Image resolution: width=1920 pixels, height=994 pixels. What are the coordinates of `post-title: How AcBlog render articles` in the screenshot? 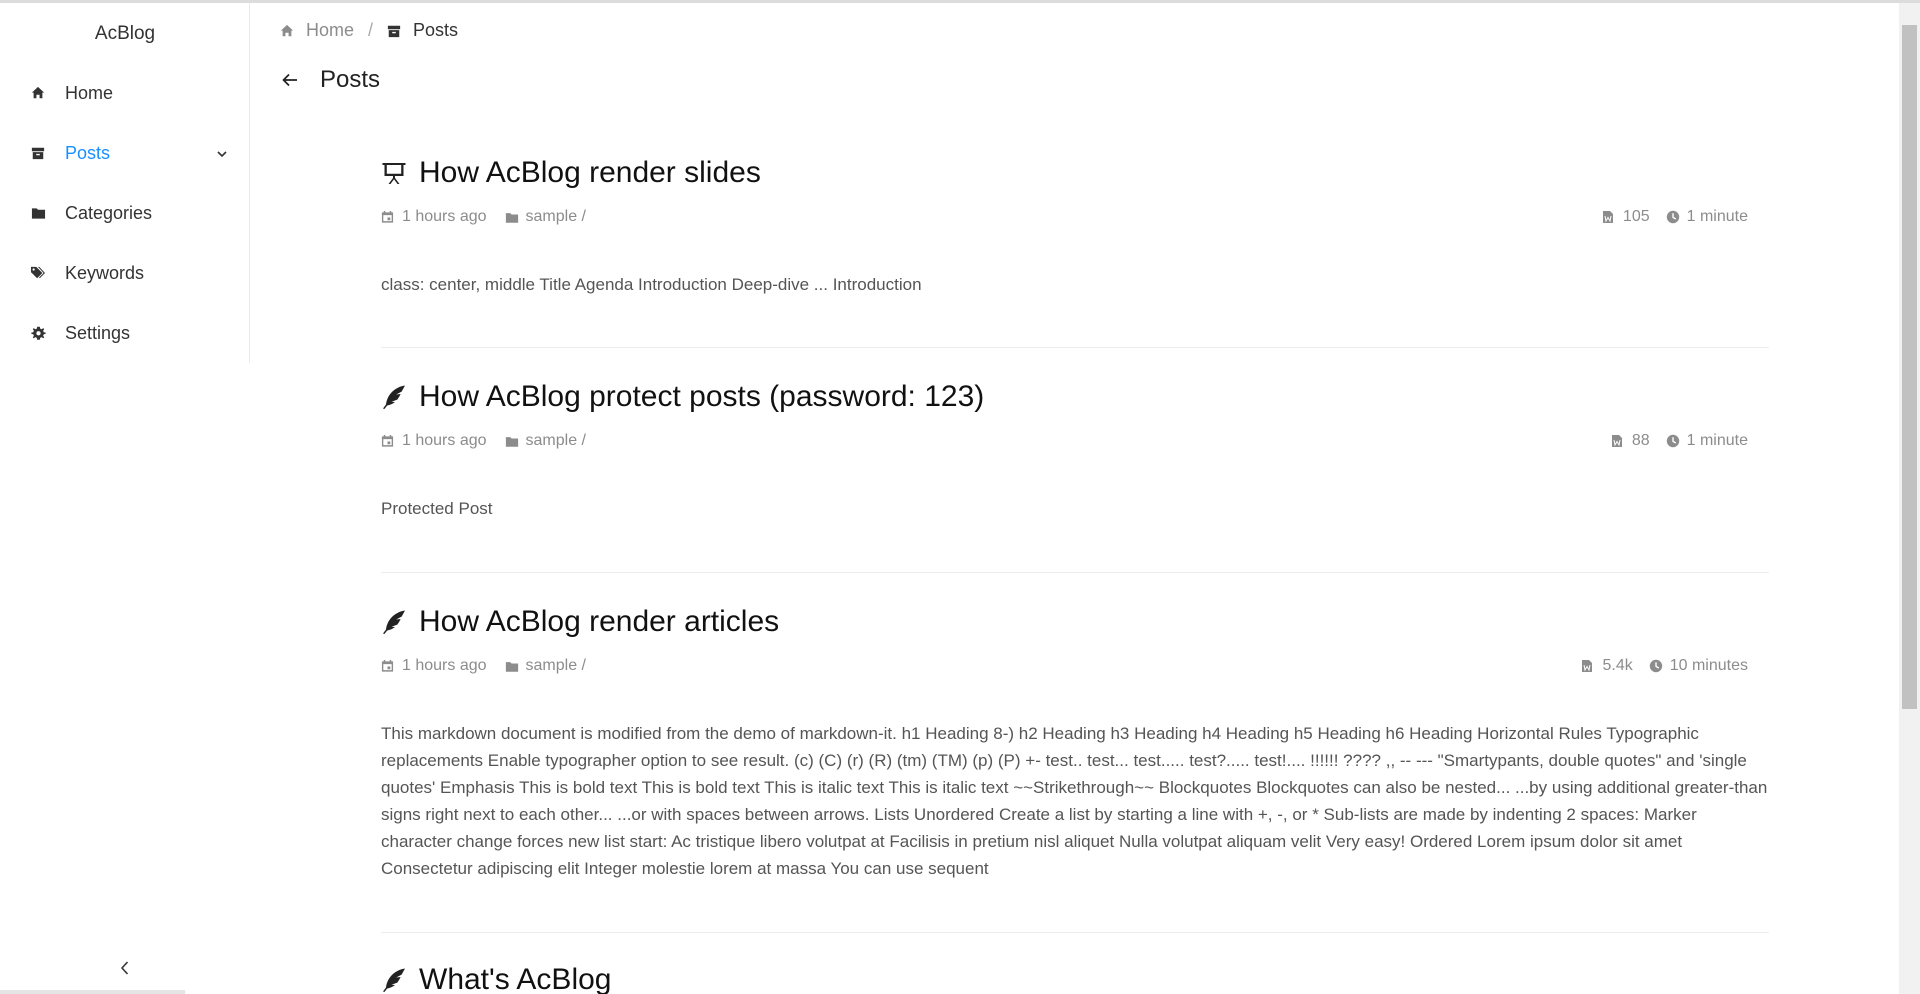 It's located at (1075, 622).